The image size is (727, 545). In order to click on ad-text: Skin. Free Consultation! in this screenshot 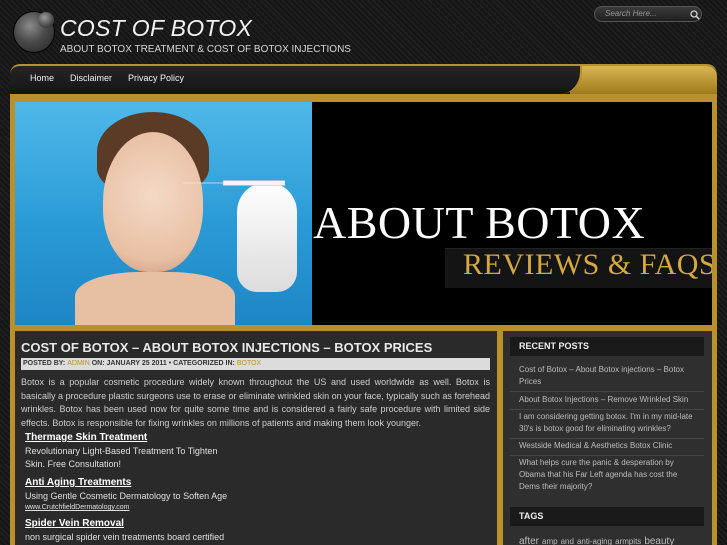, I will do `click(73, 464)`.